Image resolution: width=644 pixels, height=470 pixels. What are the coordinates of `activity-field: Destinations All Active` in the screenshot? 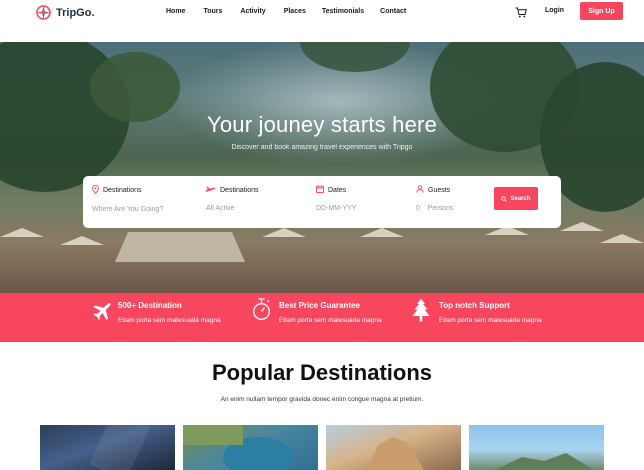 It's located at (232, 198).